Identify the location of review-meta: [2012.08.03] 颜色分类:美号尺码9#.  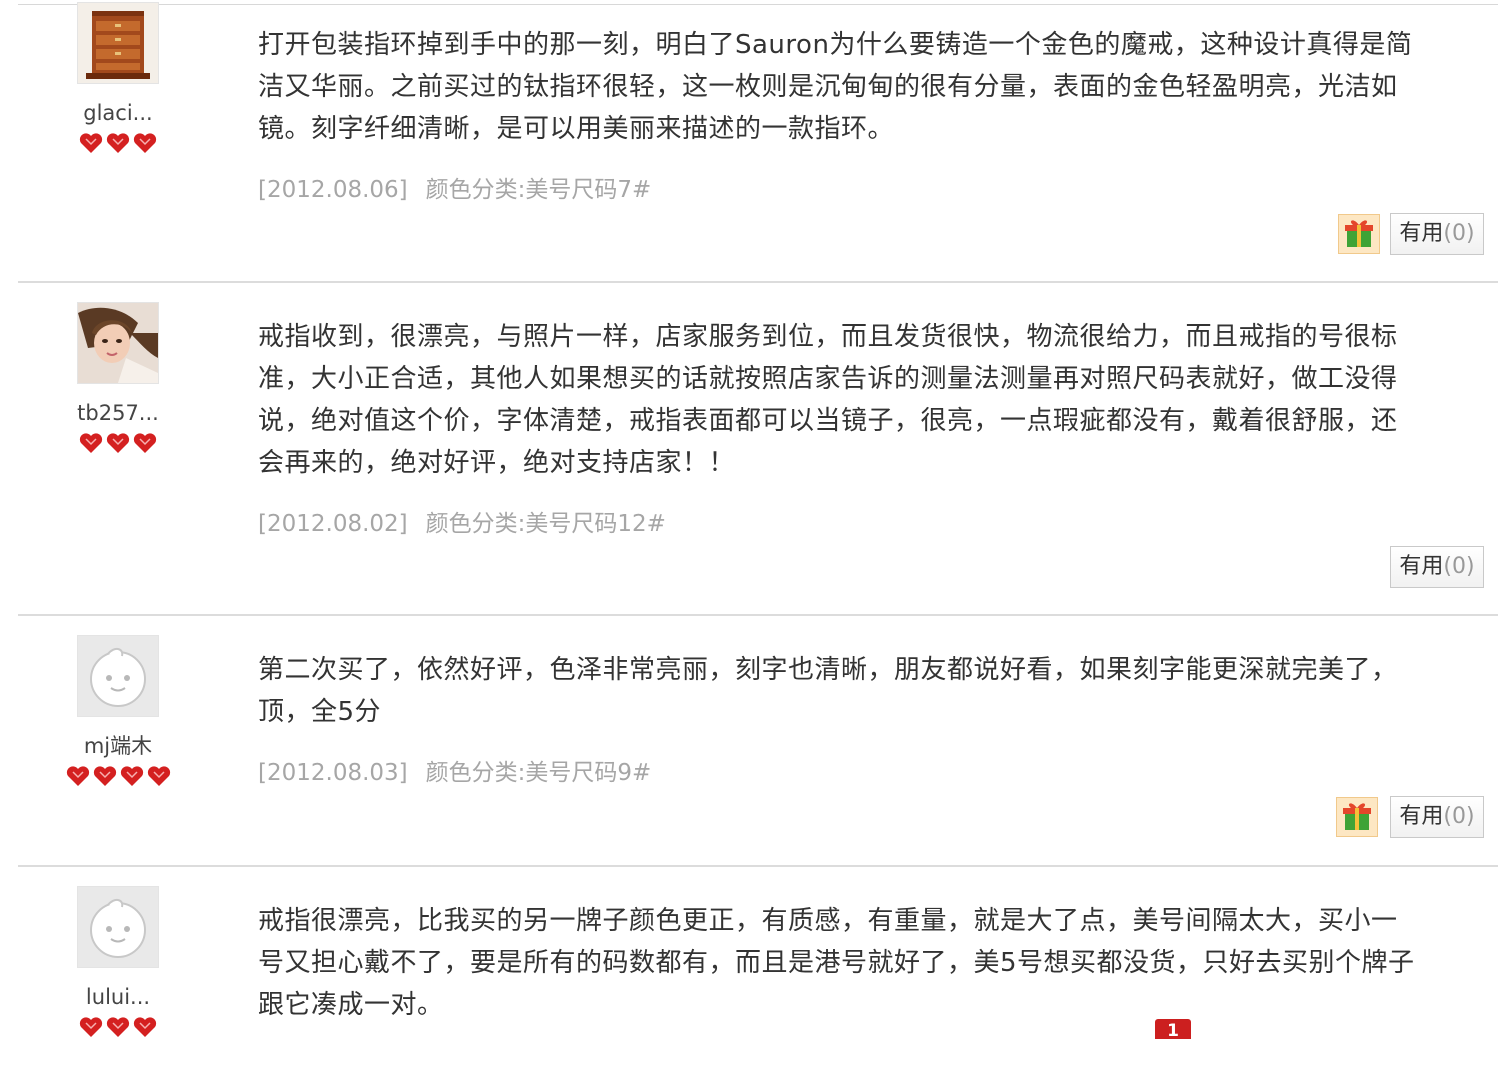
(838, 770).